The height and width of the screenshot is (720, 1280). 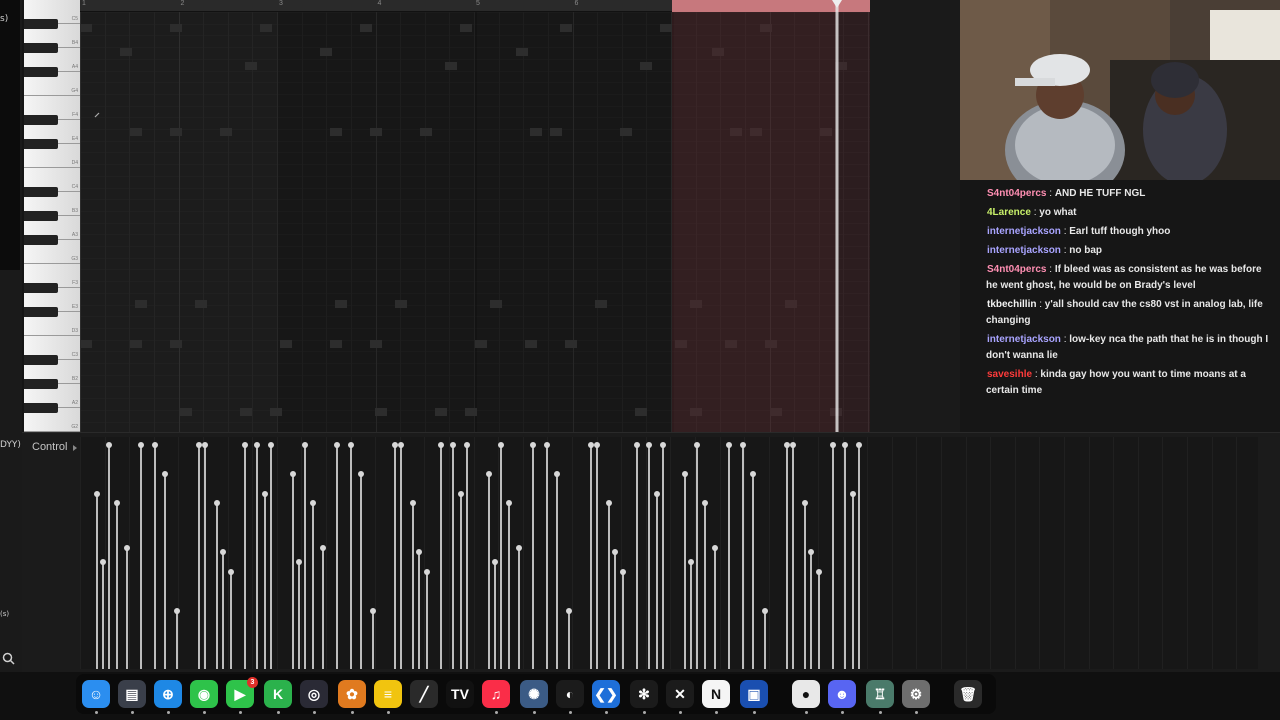 I want to click on obs-icon: ◎, so click(x=314, y=694).